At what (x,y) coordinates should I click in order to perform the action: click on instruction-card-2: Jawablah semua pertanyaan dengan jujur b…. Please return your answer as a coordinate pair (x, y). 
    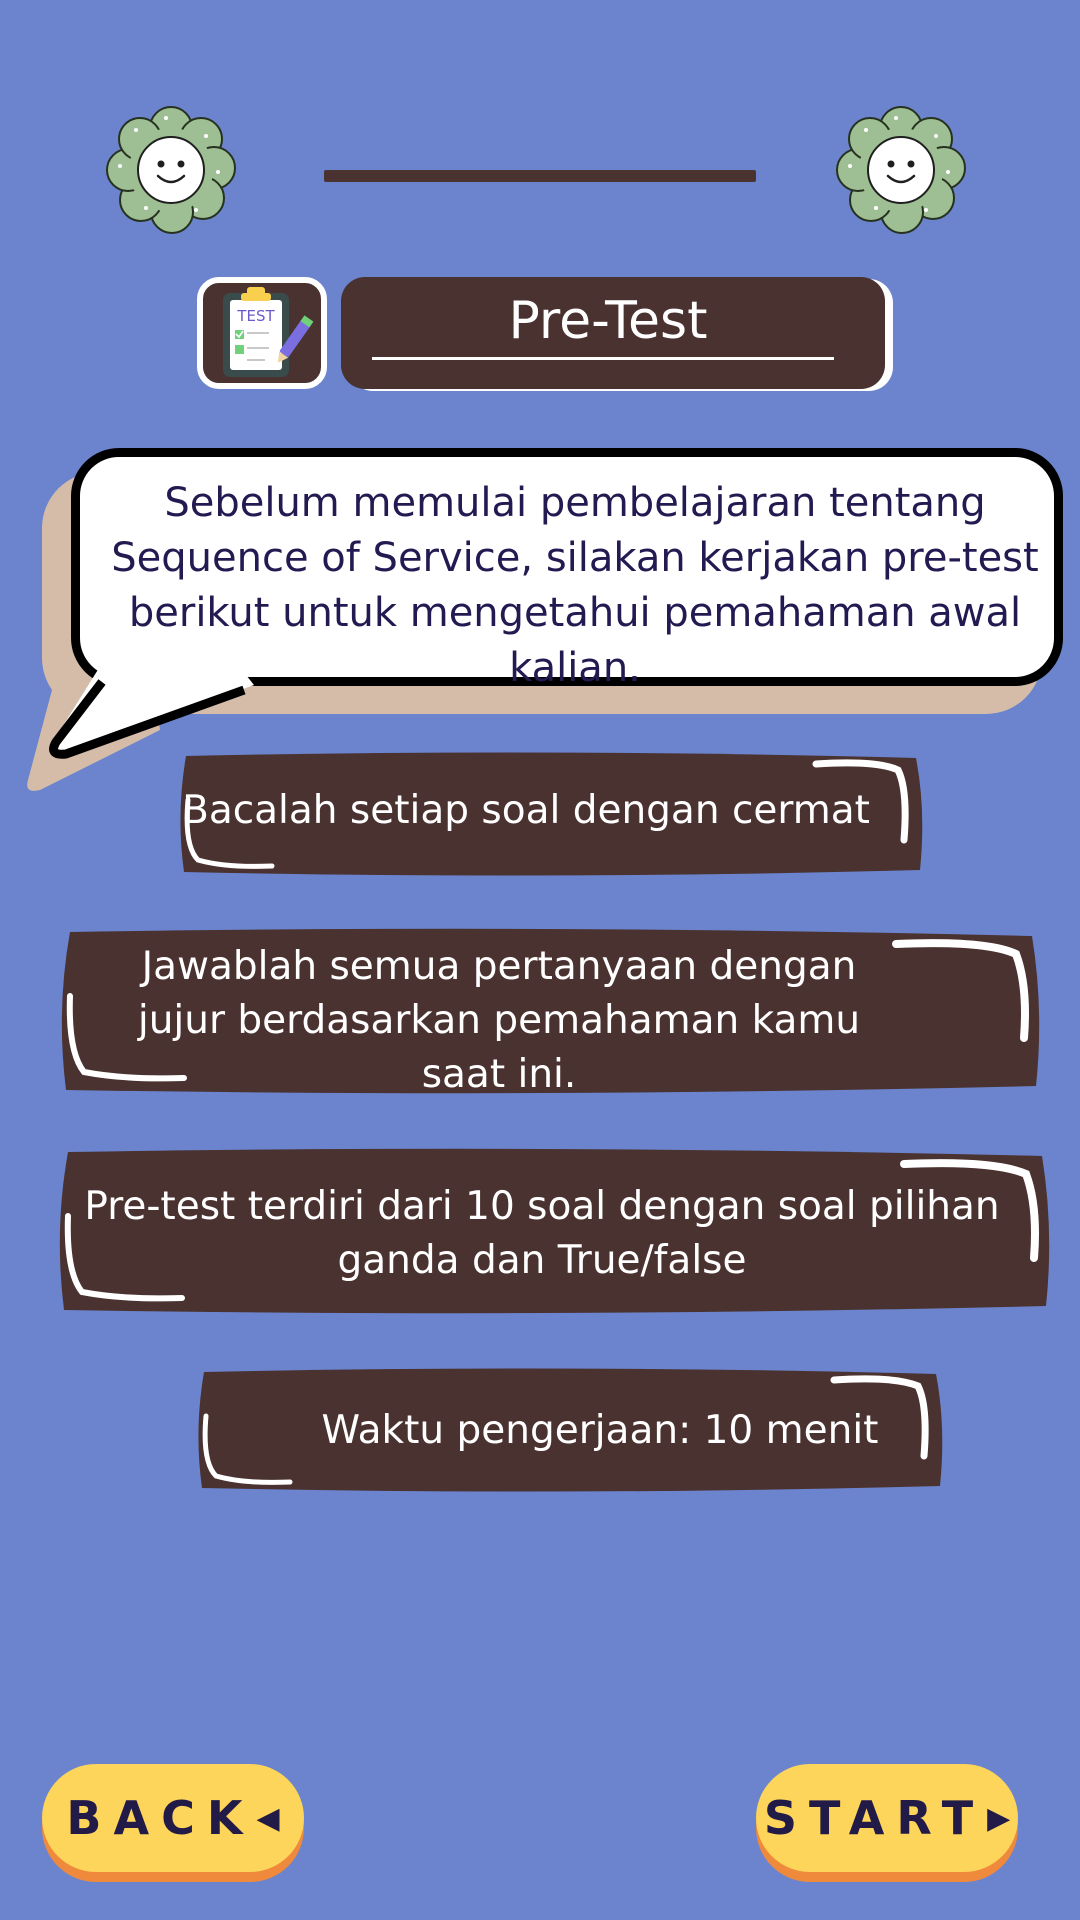
    Looking at the image, I should click on (549, 1011).